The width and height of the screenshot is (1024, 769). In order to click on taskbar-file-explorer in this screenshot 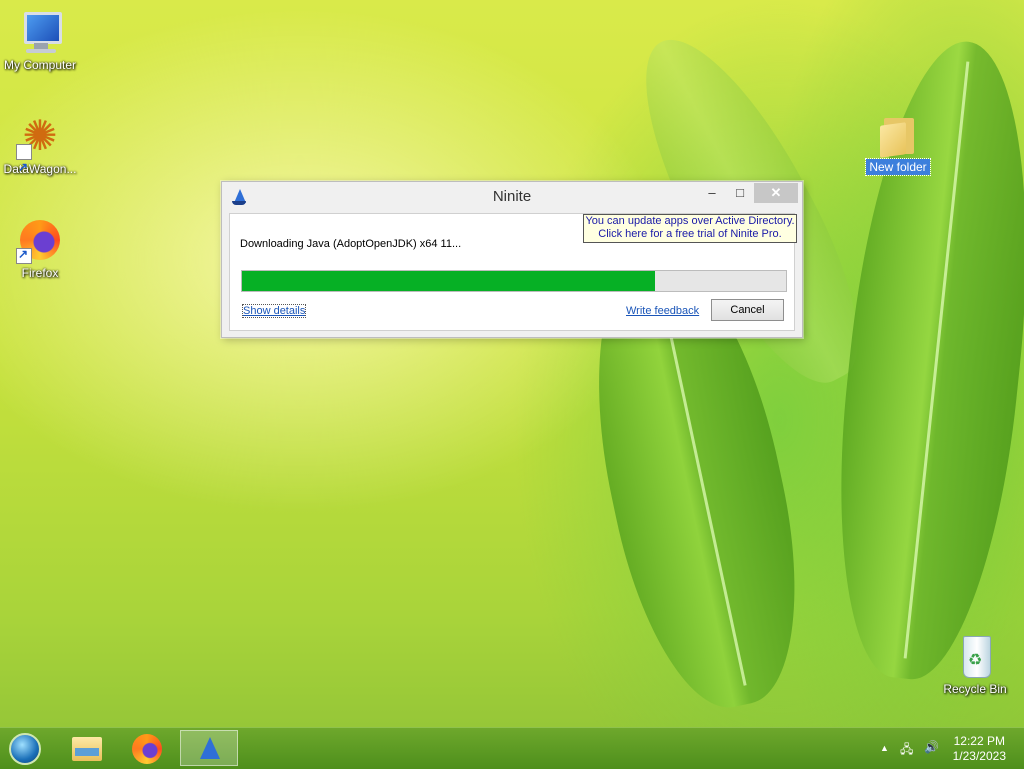, I will do `click(84, 748)`.